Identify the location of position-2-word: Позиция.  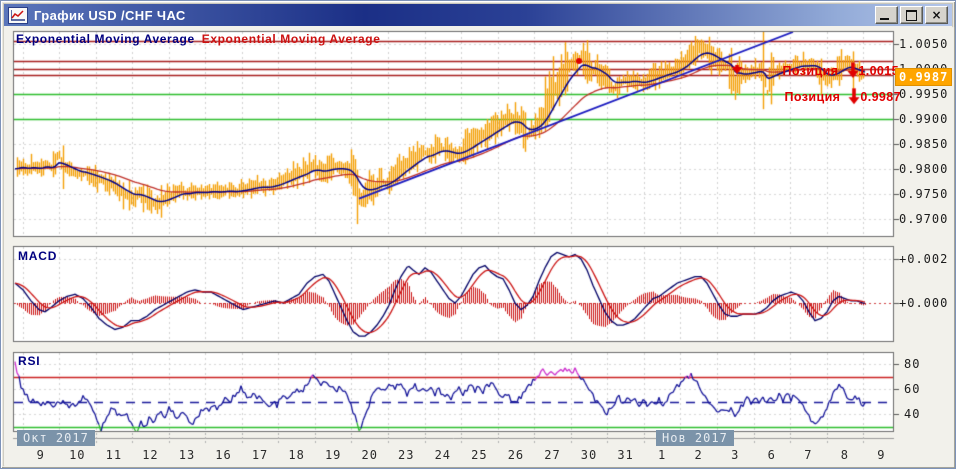
(812, 97).